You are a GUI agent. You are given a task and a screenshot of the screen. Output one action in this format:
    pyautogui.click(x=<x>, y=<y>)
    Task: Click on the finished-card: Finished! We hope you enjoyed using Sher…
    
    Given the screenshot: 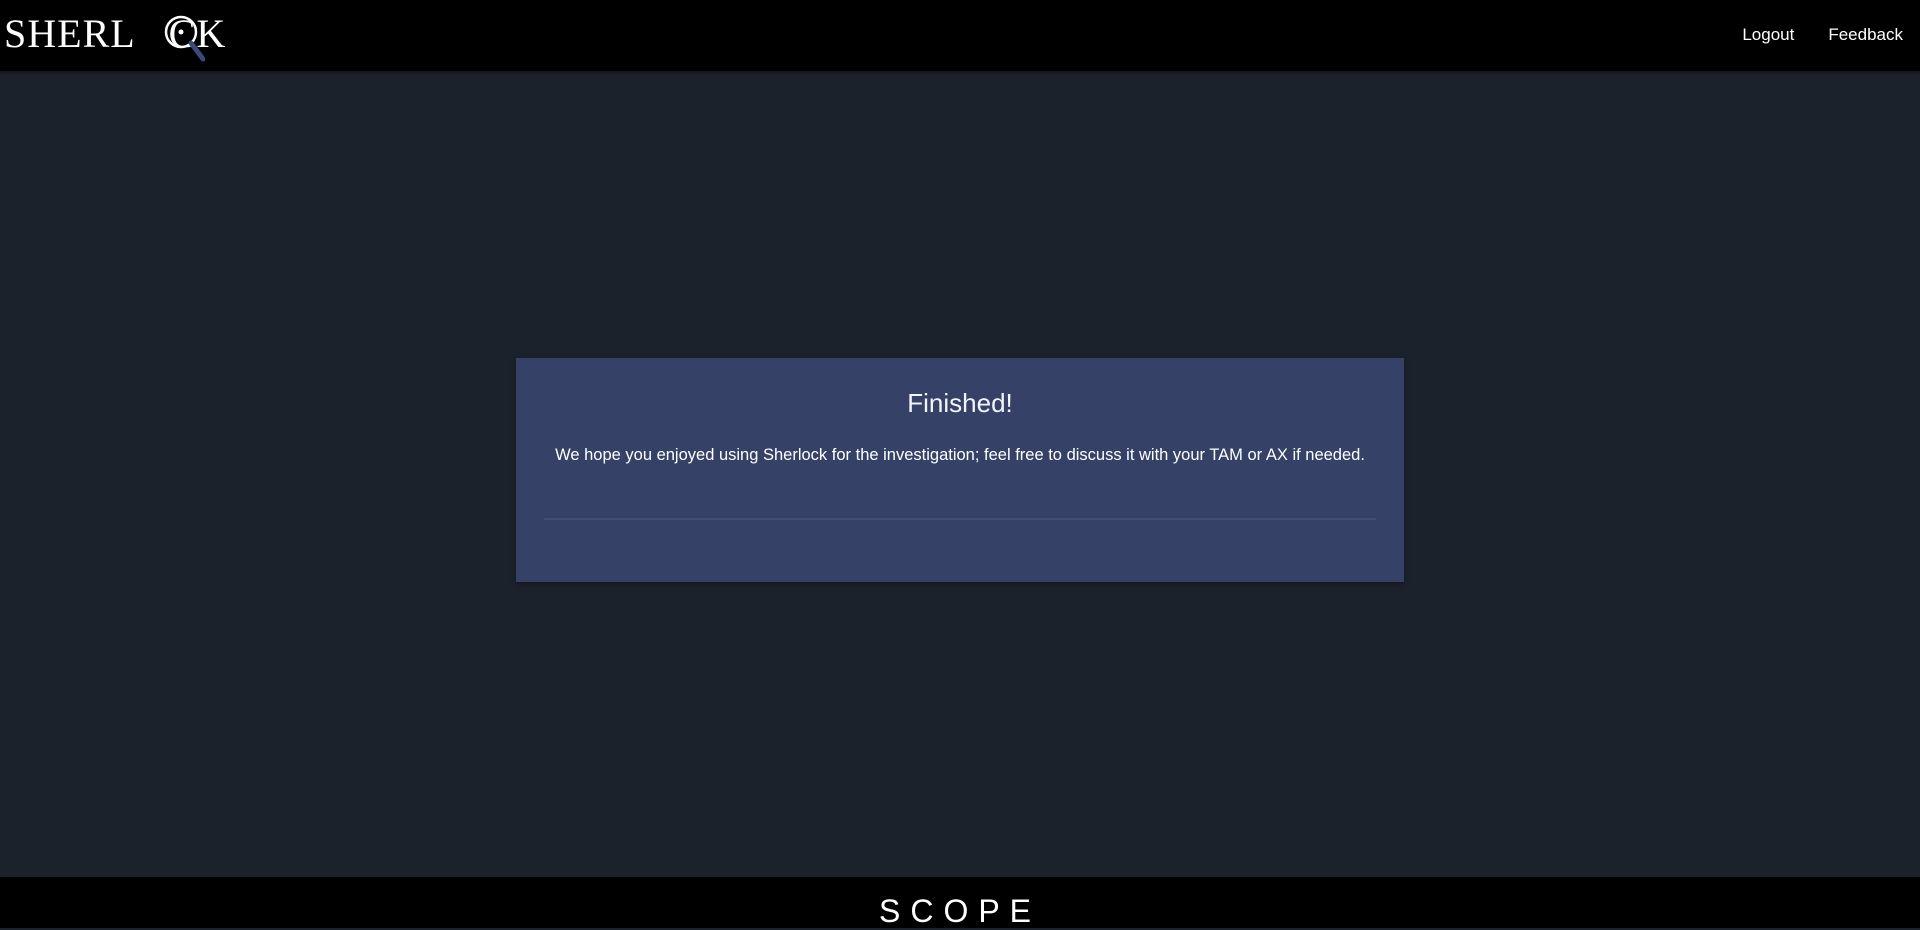 What is the action you would take?
    pyautogui.click(x=960, y=470)
    